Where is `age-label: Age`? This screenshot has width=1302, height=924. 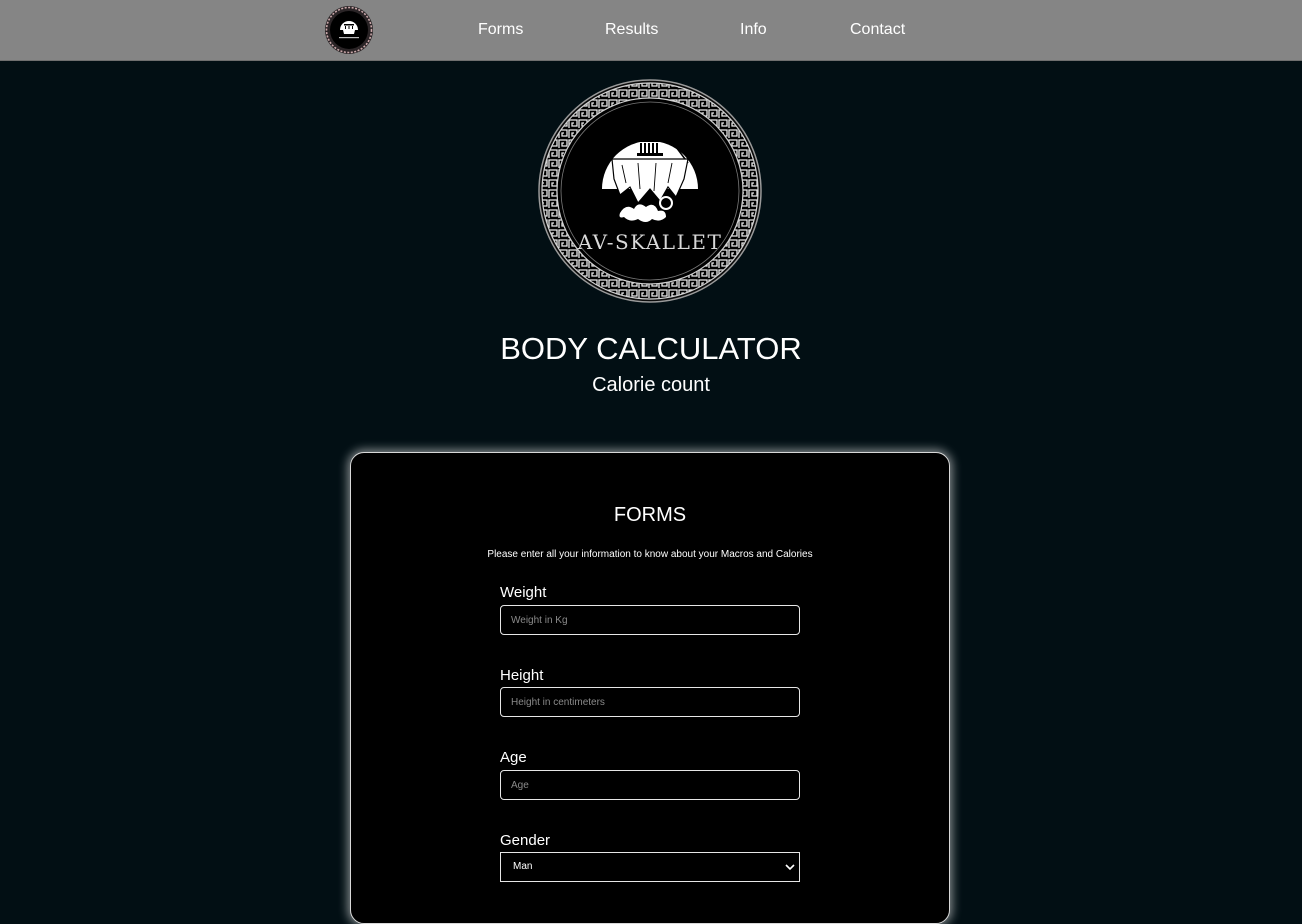 age-label: Age is located at coordinates (513, 757).